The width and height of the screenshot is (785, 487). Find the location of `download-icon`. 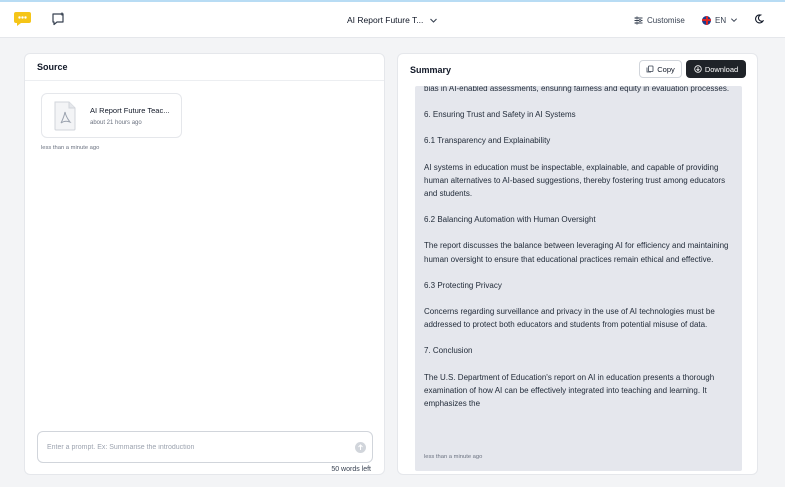

download-icon is located at coordinates (698, 69).